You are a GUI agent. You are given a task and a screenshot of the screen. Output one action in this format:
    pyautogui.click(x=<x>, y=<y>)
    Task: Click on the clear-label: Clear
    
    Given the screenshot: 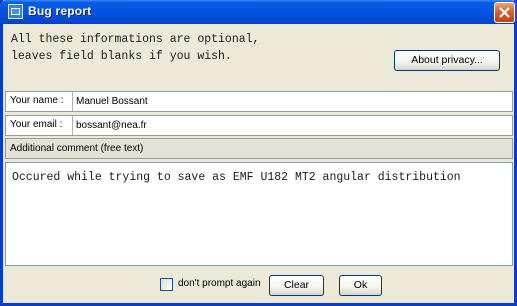 What is the action you would take?
    pyautogui.click(x=296, y=285)
    